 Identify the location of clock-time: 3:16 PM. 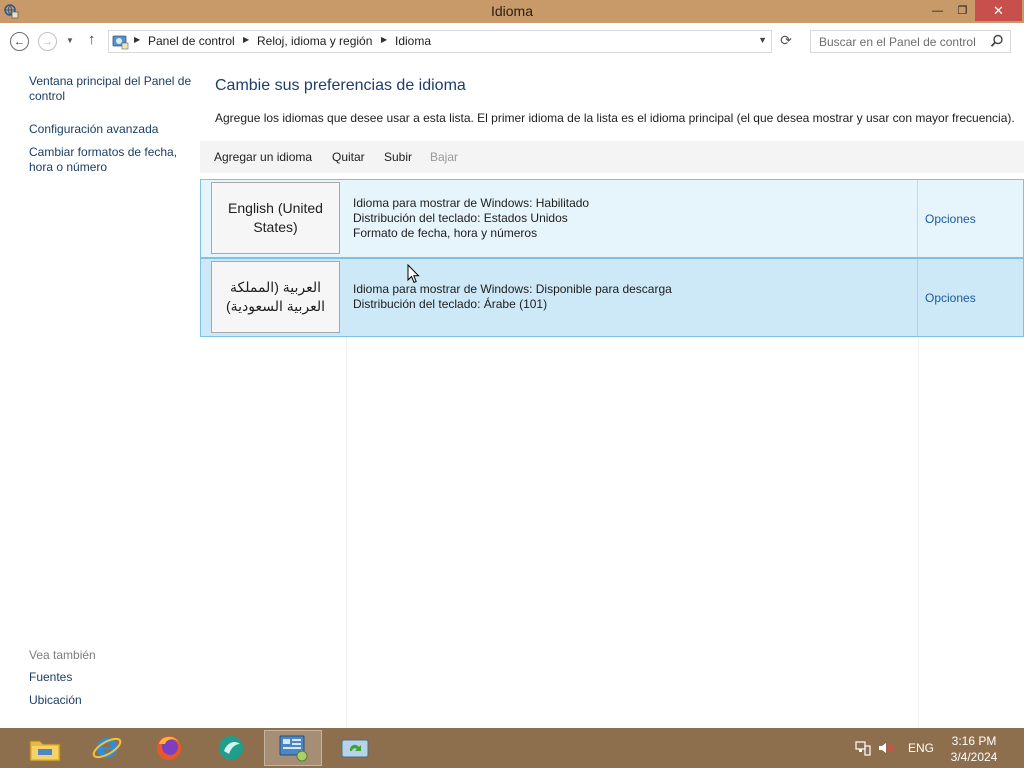
(974, 741).